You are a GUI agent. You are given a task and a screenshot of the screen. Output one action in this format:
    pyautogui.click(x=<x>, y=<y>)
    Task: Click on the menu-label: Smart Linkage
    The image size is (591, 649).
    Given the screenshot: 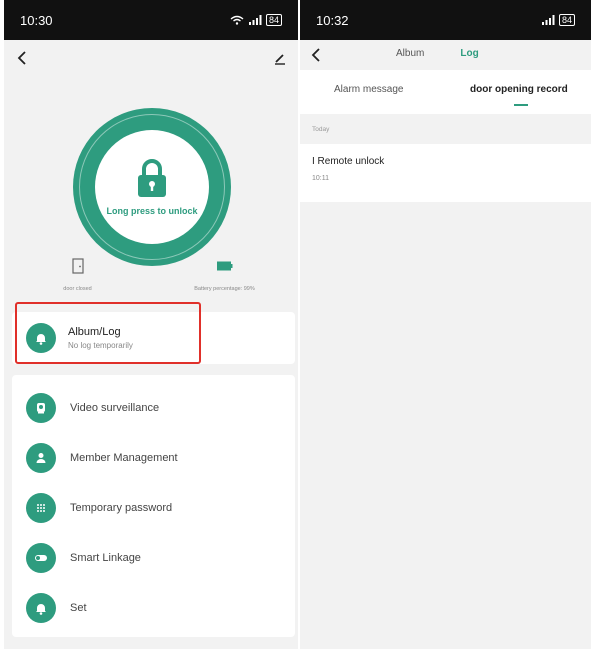 What is the action you would take?
    pyautogui.click(x=105, y=558)
    